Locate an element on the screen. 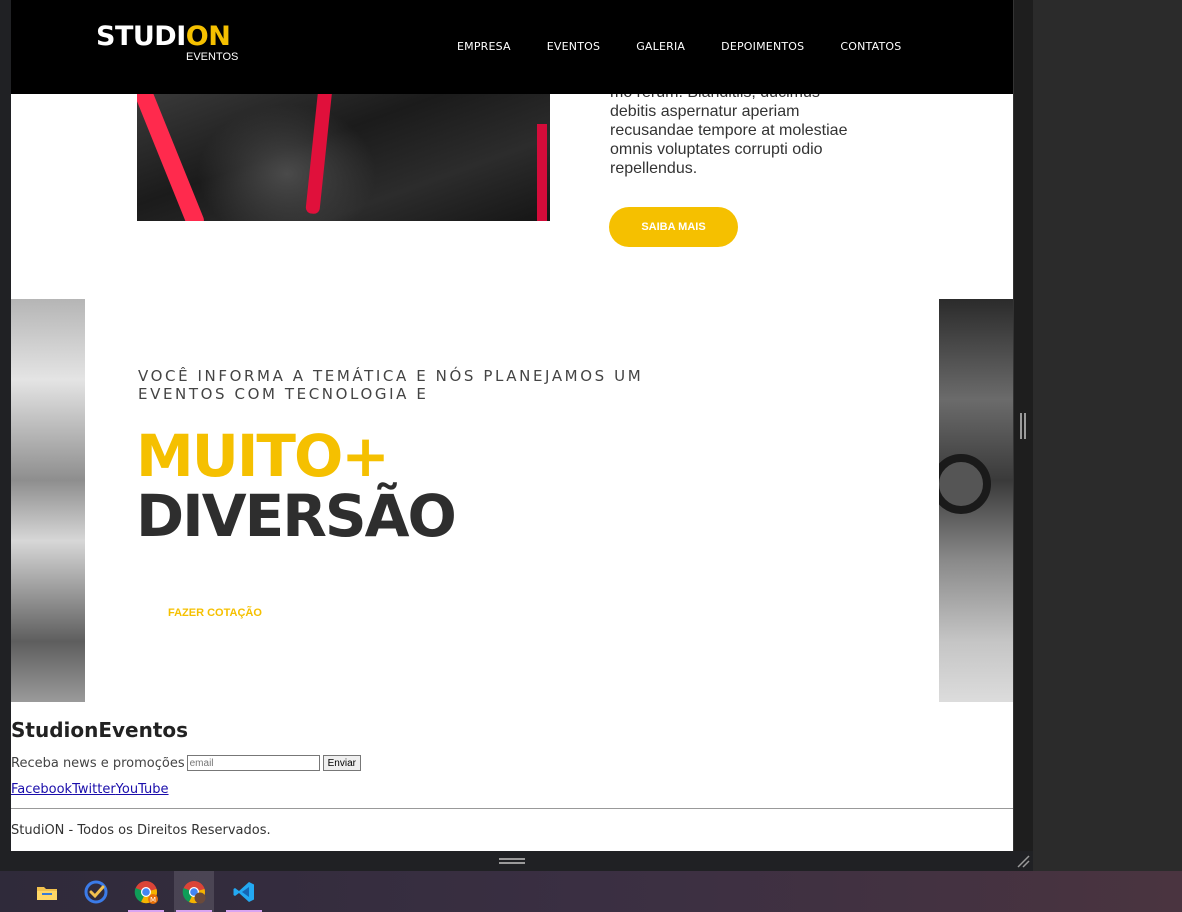 This screenshot has height=912, width=1182. chrome-icon: M is located at coordinates (146, 891).